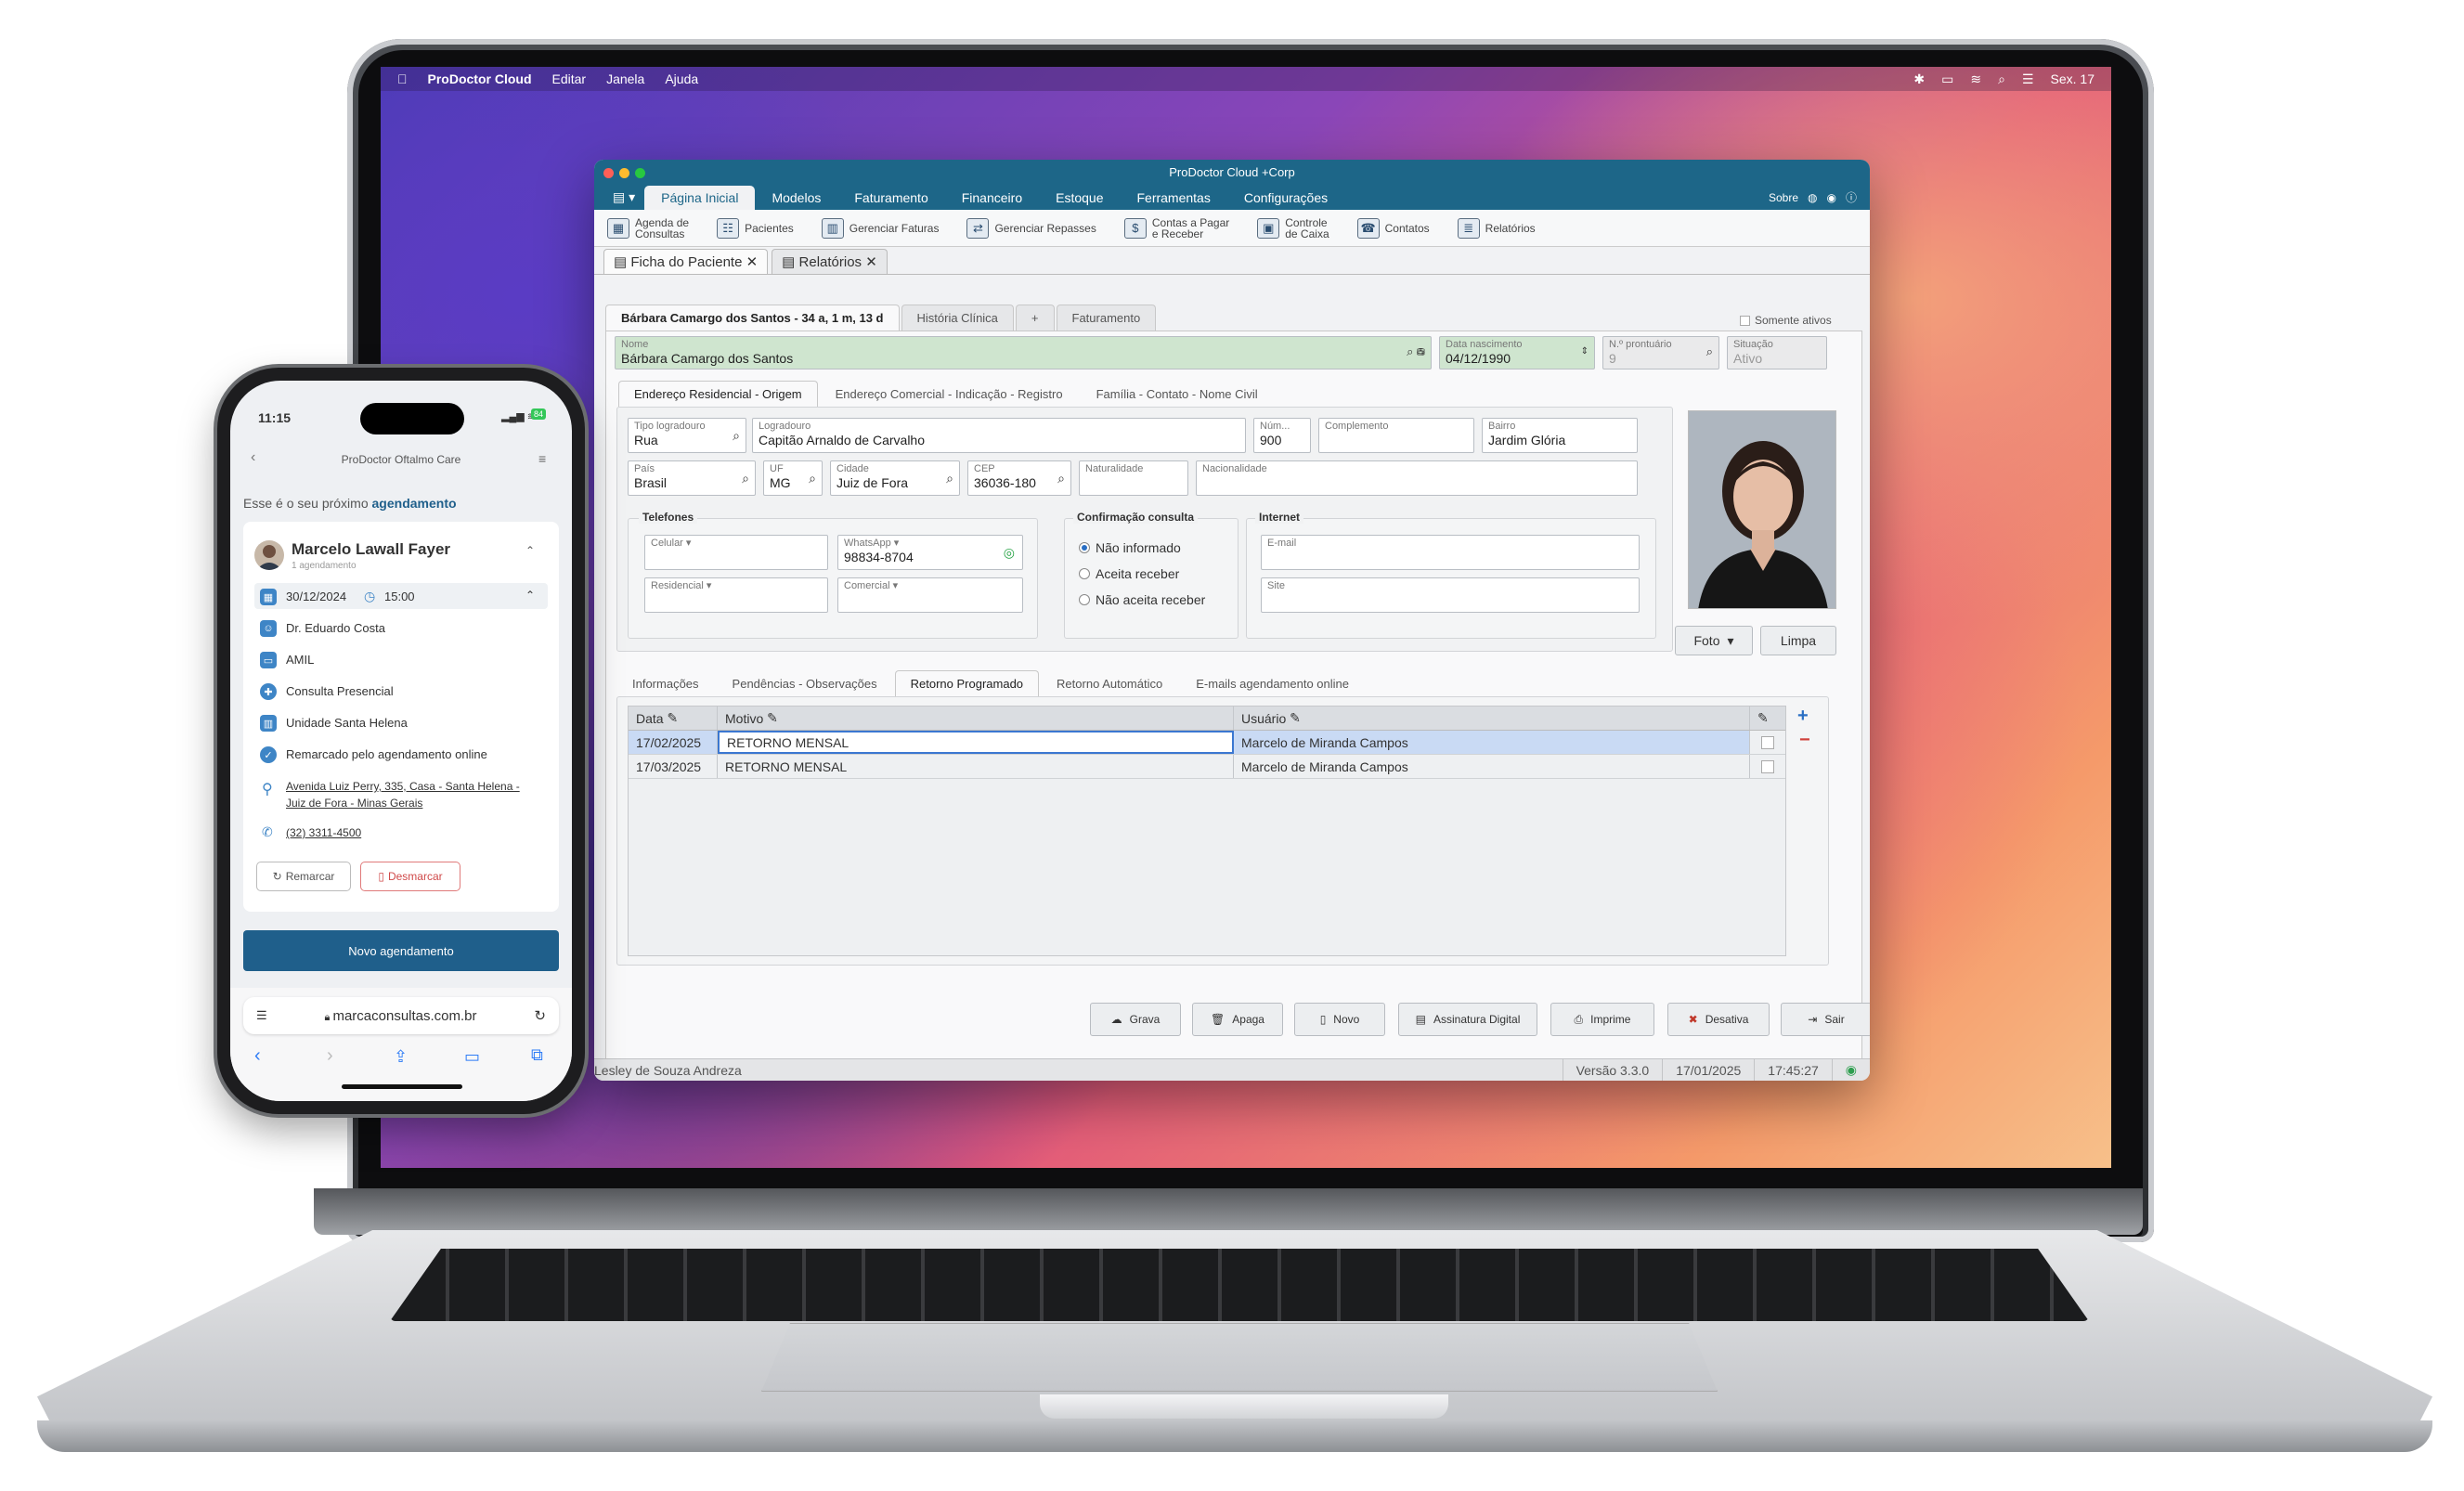 The height and width of the screenshot is (1491, 2464). I want to click on row-checkbox, so click(1767, 766).